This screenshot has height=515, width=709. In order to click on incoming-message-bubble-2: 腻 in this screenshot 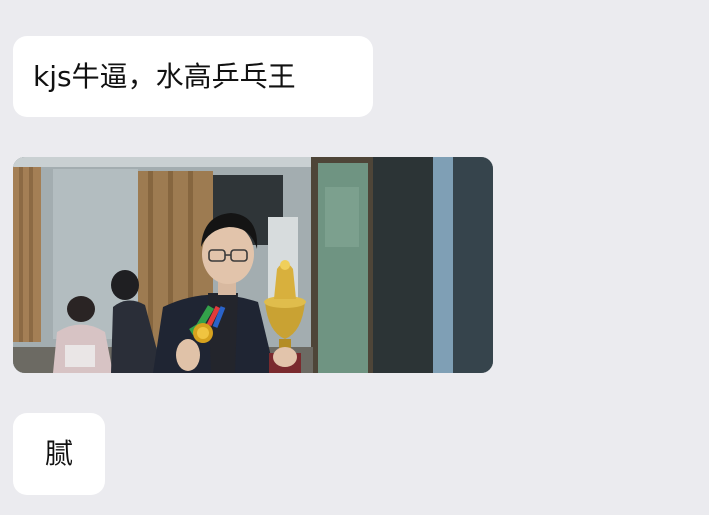, I will do `click(59, 454)`.